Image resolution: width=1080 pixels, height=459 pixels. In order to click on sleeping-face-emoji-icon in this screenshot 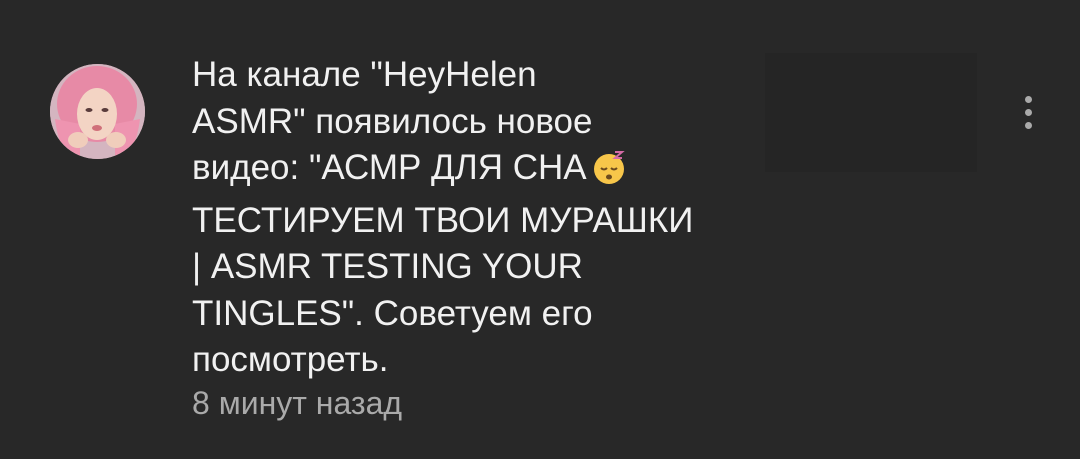, I will do `click(609, 173)`.